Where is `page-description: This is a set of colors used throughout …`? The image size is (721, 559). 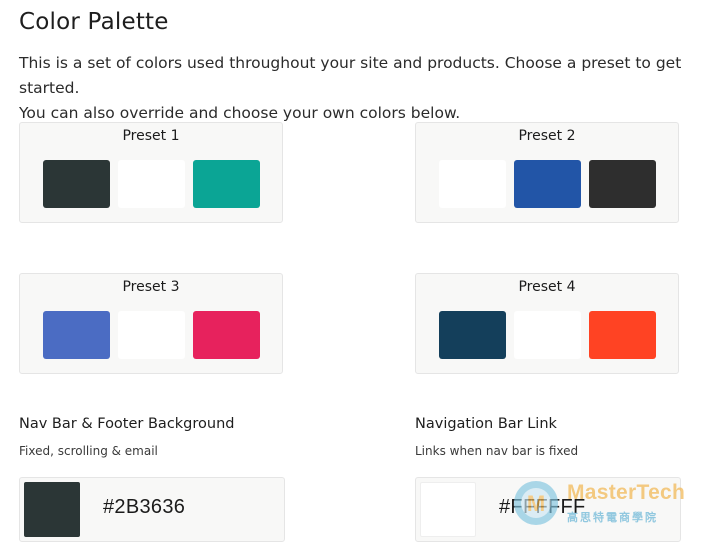 page-description: This is a set of colors used throughout … is located at coordinates (369, 88).